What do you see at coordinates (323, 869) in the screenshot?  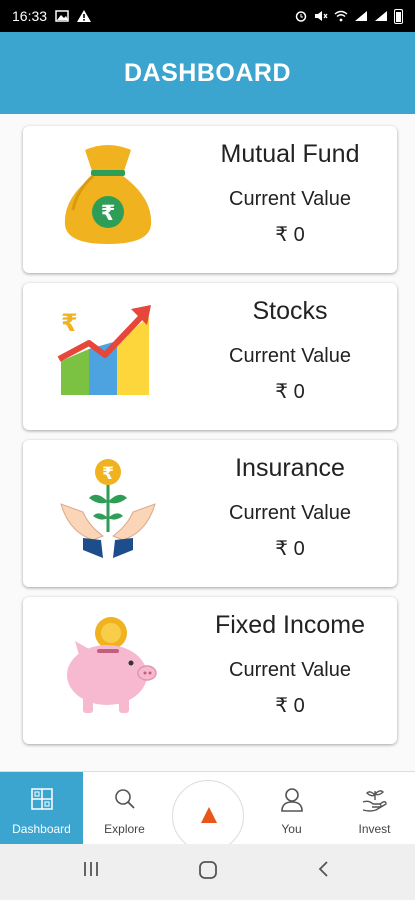 I see `back-icon` at bounding box center [323, 869].